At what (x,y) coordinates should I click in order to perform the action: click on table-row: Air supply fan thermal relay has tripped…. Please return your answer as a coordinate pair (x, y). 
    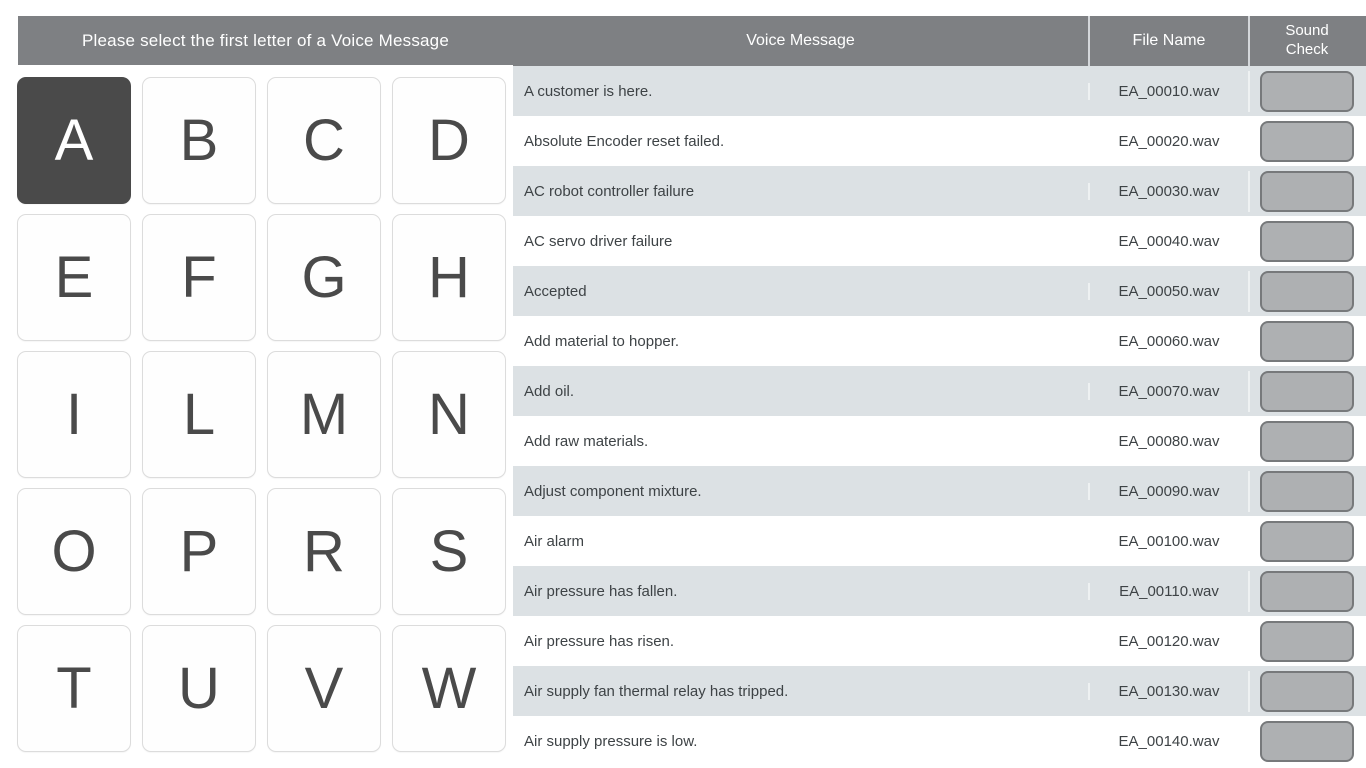
    Looking at the image, I should click on (939, 691).